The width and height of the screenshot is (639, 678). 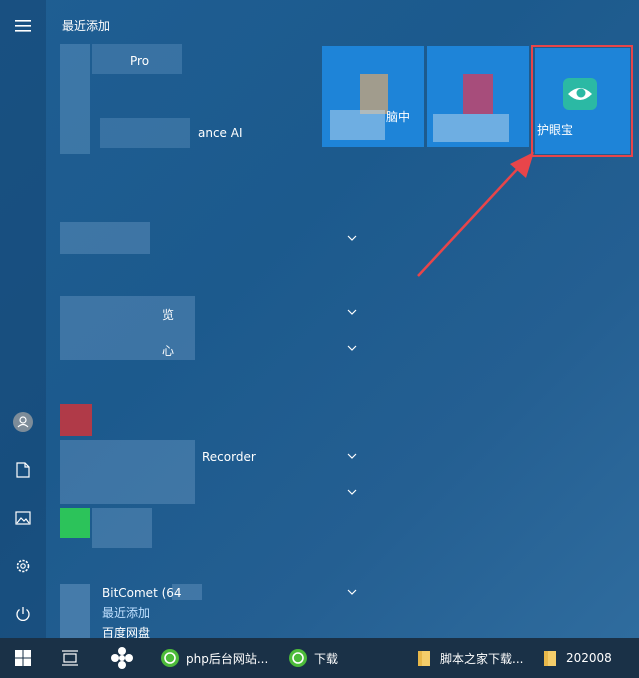 I want to click on picture-icon, so click(x=23, y=518).